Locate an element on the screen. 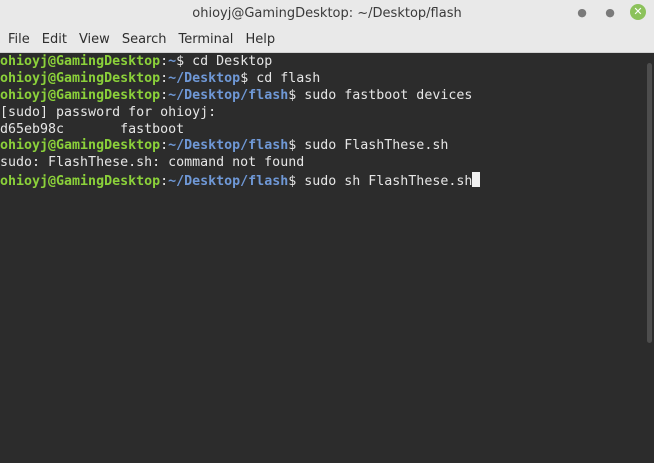 This screenshot has height=463, width=654. output-text: [sudo] password for ohioyj: is located at coordinates (108, 112).